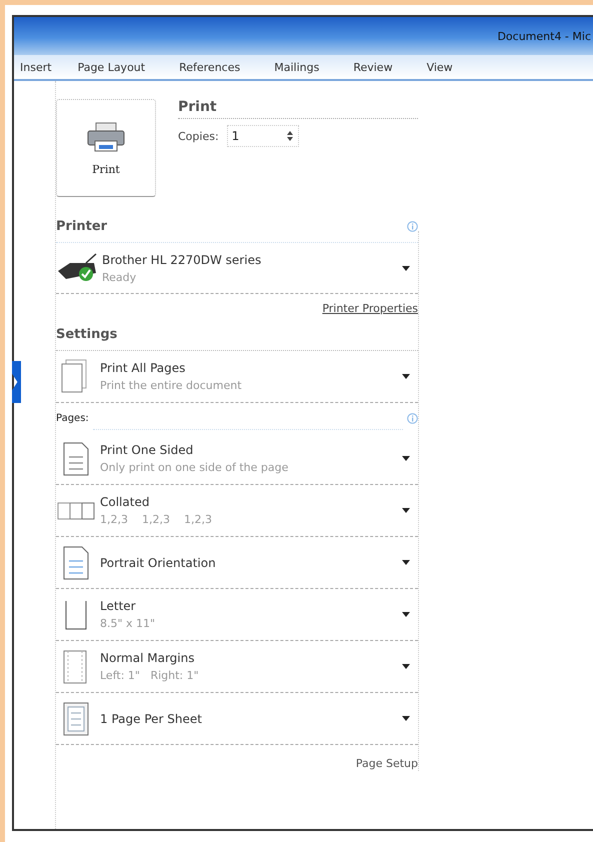  I want to click on spinner-arrows-icon, so click(290, 136).